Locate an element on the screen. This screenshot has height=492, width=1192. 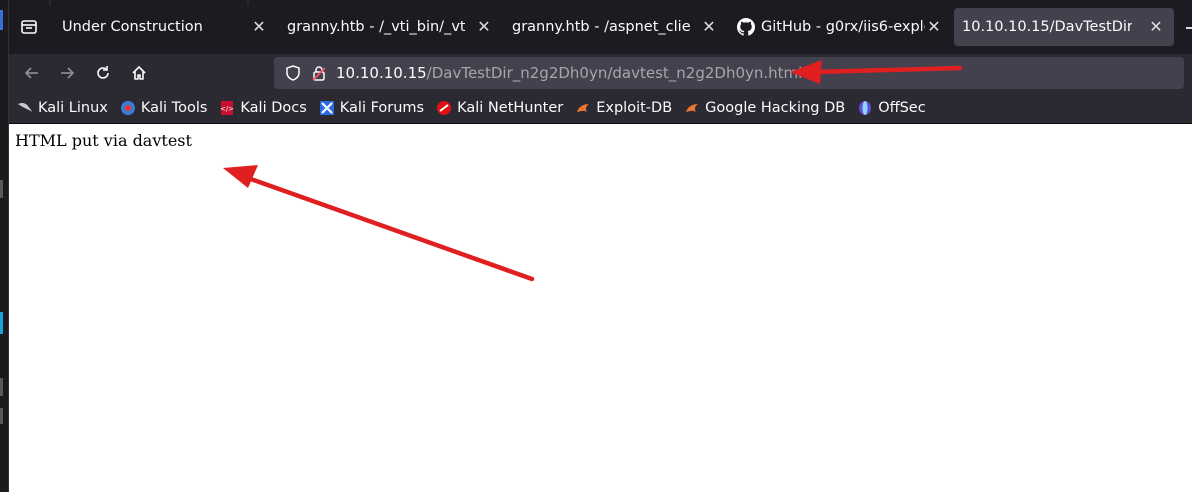
nethunter-icon is located at coordinates (444, 108).